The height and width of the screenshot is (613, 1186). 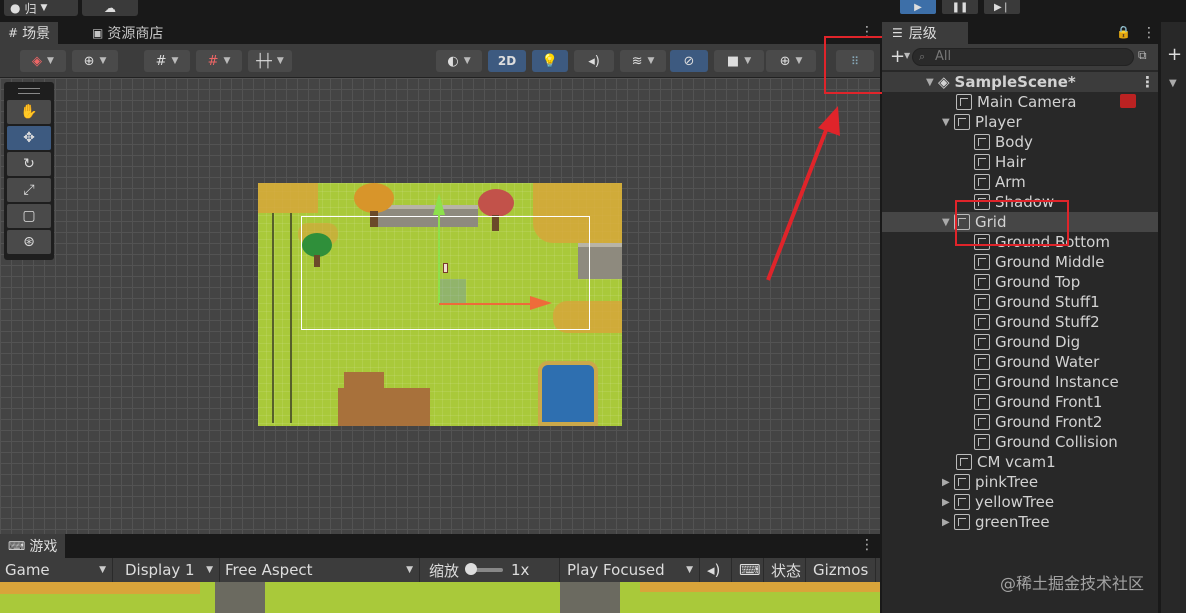 What do you see at coordinates (1020, 422) in the screenshot?
I see `hierarchy-item: Ground Front2` at bounding box center [1020, 422].